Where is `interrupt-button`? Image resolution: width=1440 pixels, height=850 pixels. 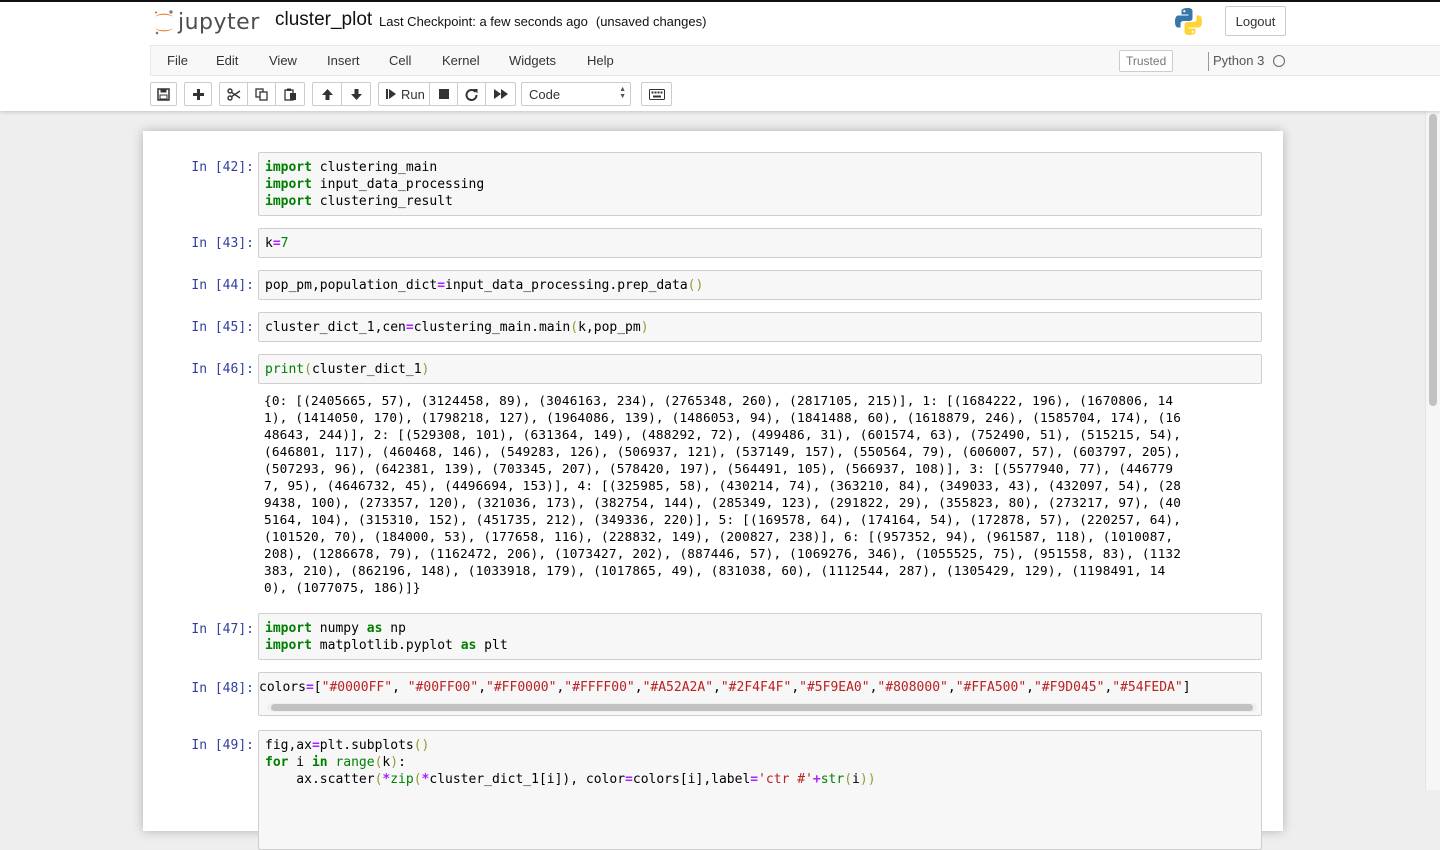 interrupt-button is located at coordinates (443, 94).